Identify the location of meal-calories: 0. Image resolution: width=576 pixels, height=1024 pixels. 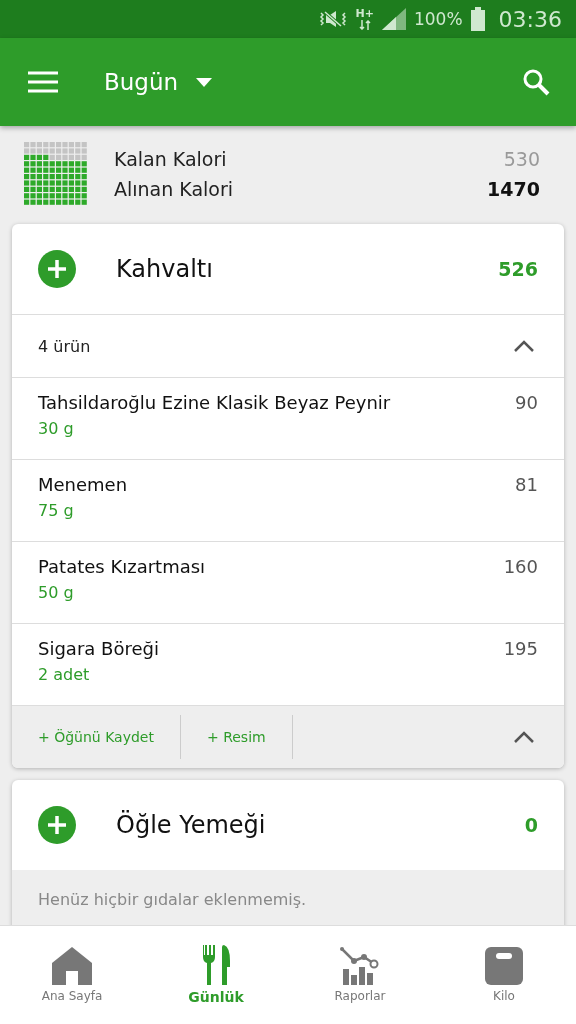
(531, 825).